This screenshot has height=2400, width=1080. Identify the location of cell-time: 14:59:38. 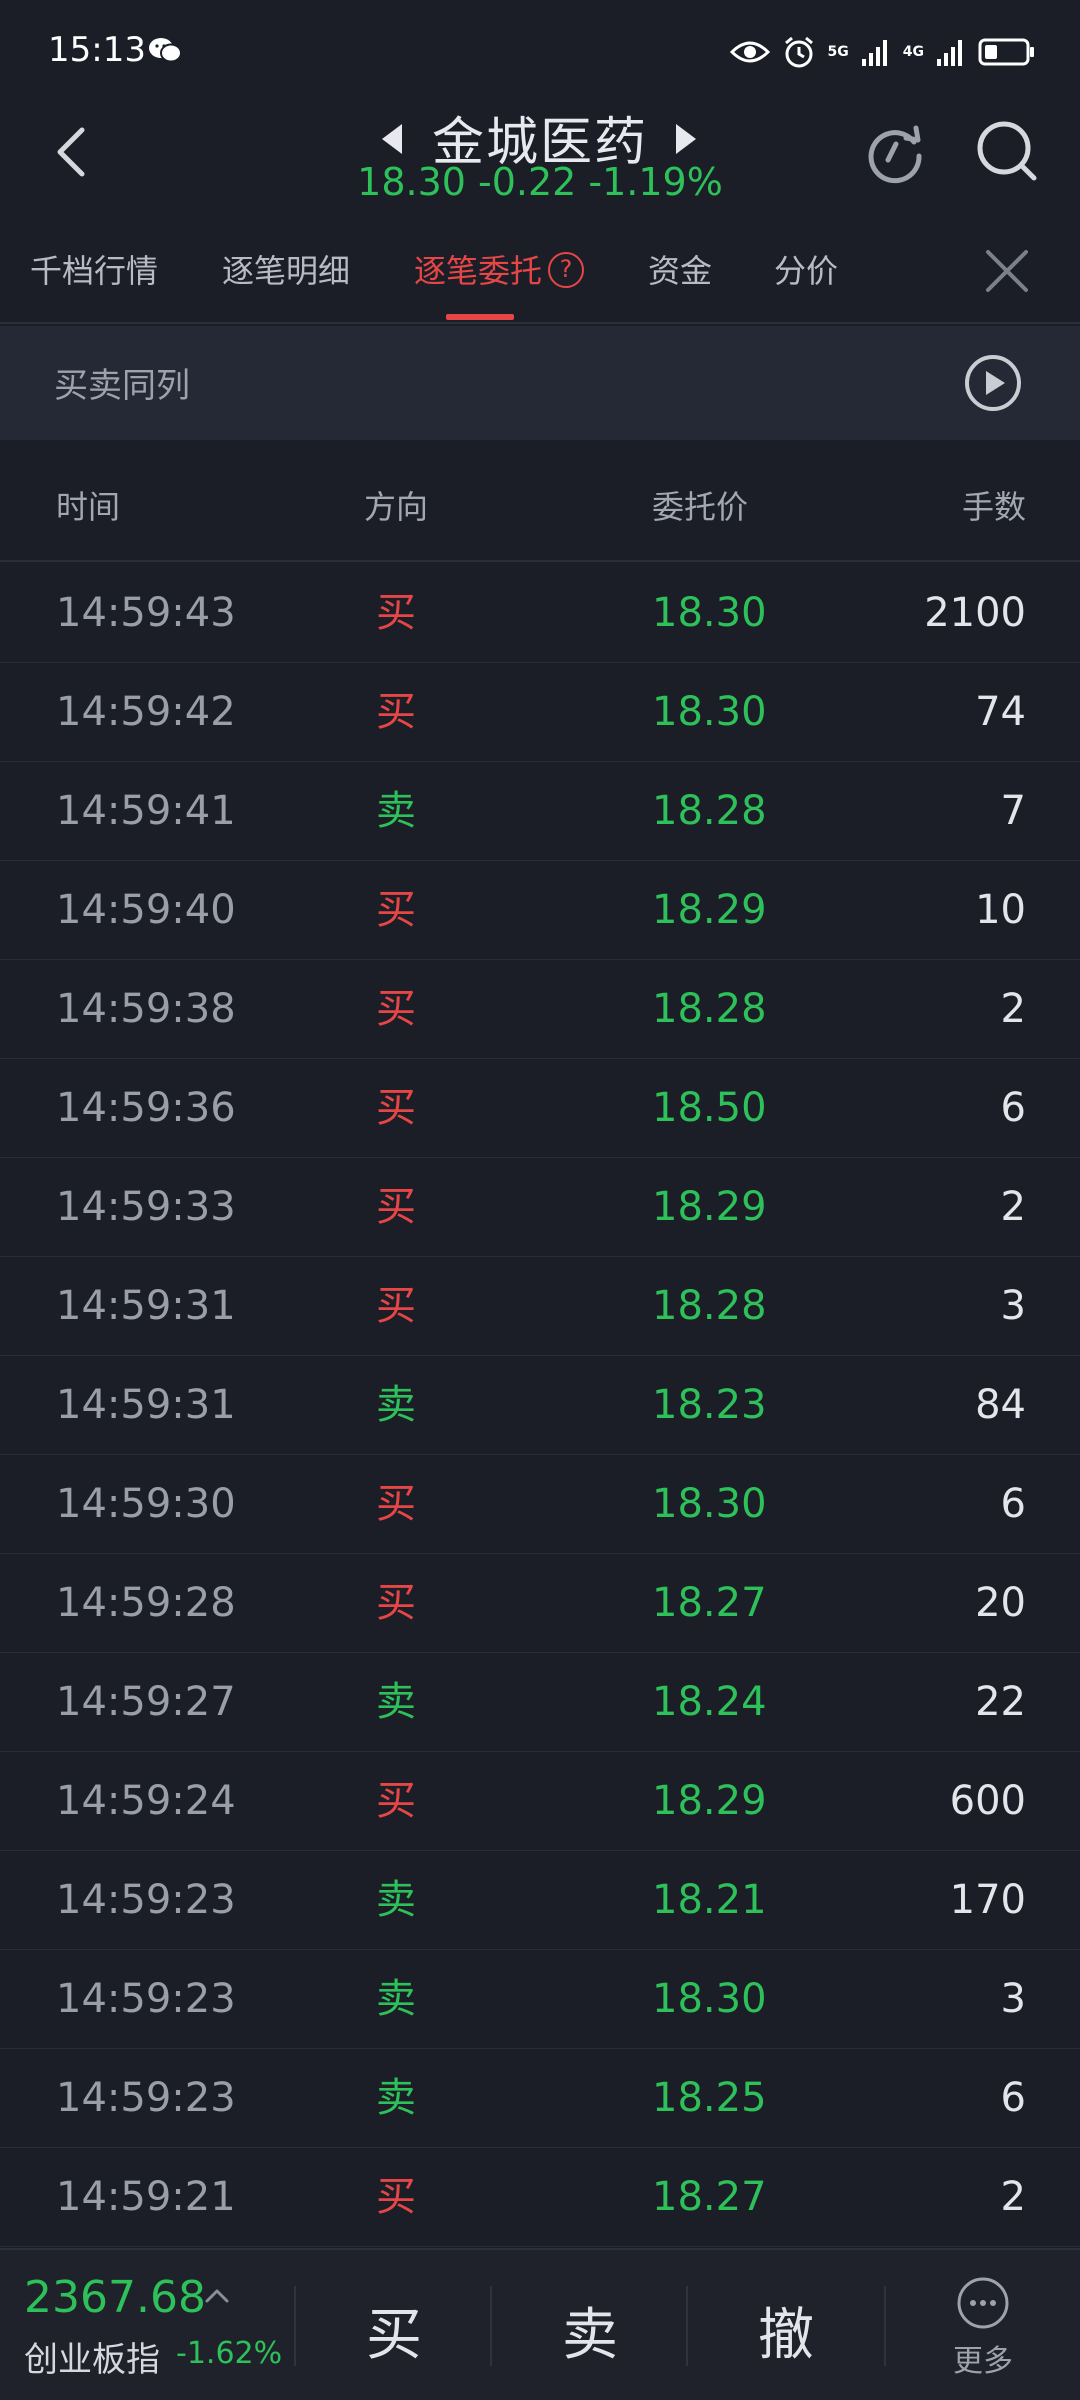
(146, 1009).